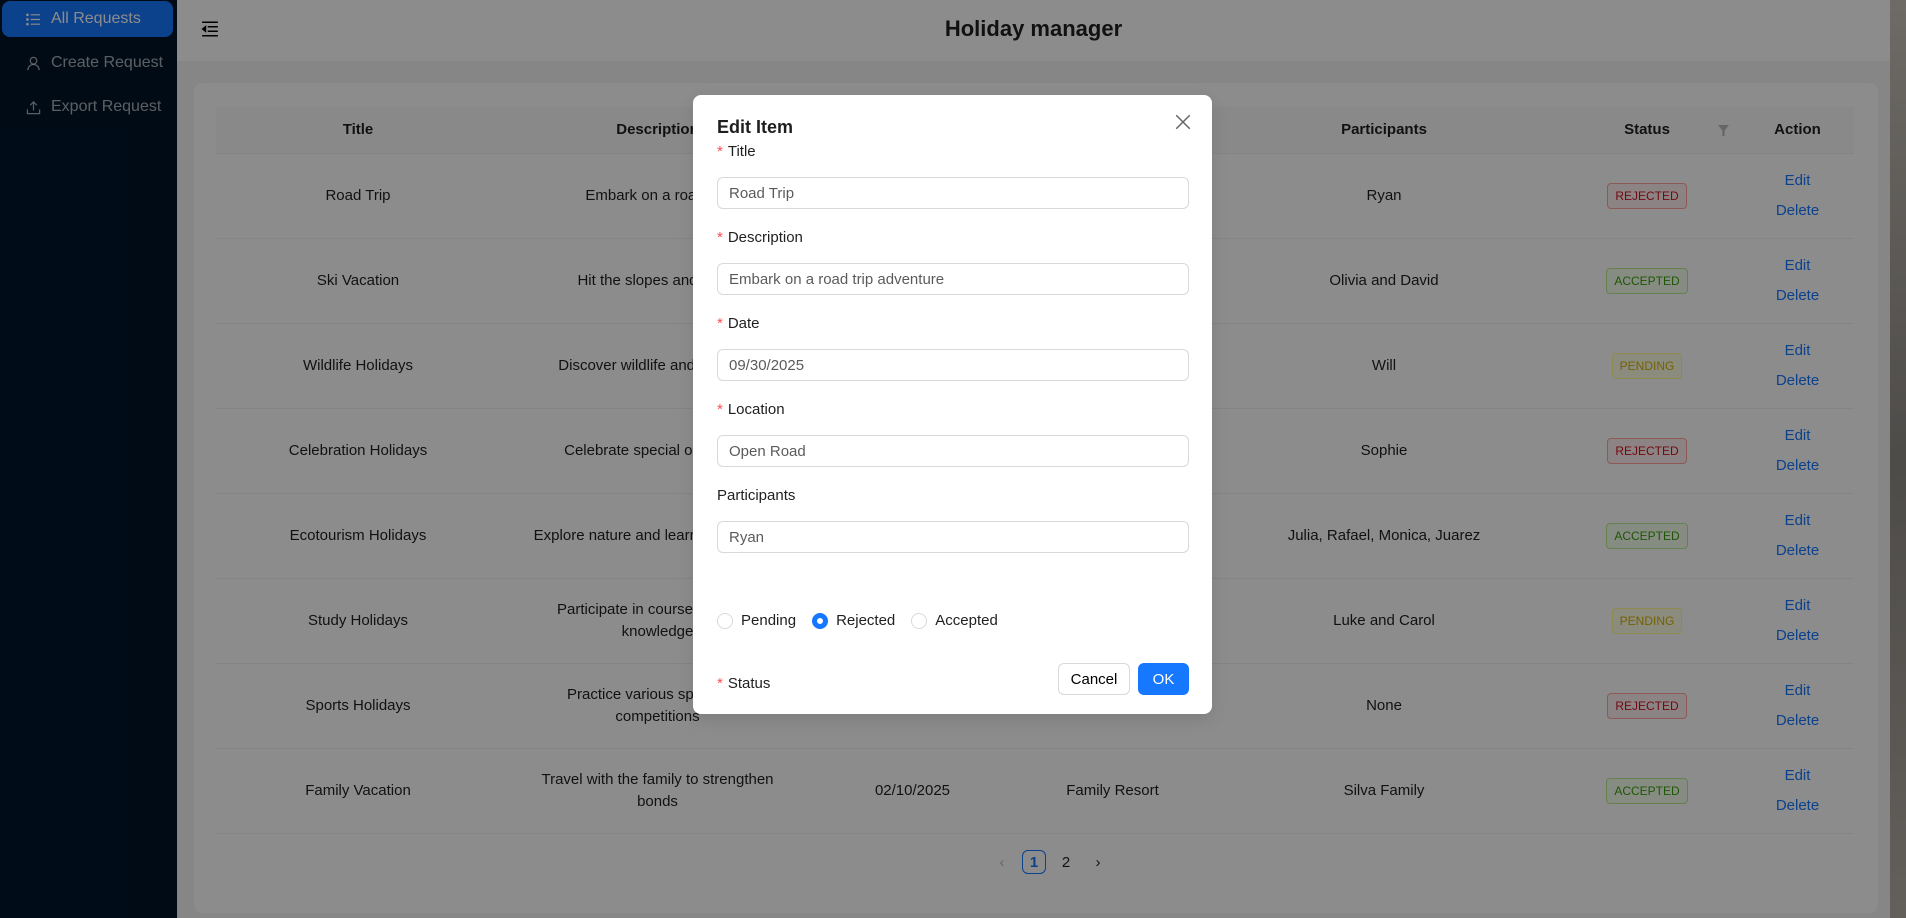 This screenshot has height=918, width=1906. What do you see at coordinates (837, 279) in the screenshot?
I see `input-value: Embark on a road trip adventure` at bounding box center [837, 279].